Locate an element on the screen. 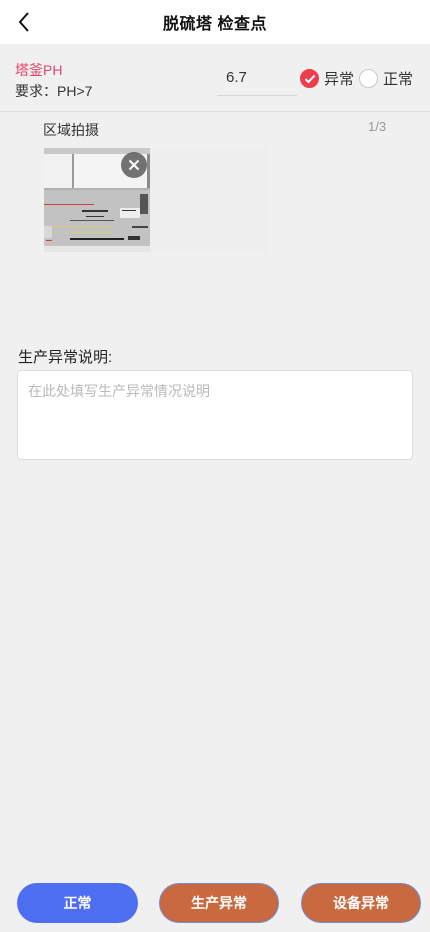 This screenshot has height=932, width=430. description-textarea is located at coordinates (215, 415).